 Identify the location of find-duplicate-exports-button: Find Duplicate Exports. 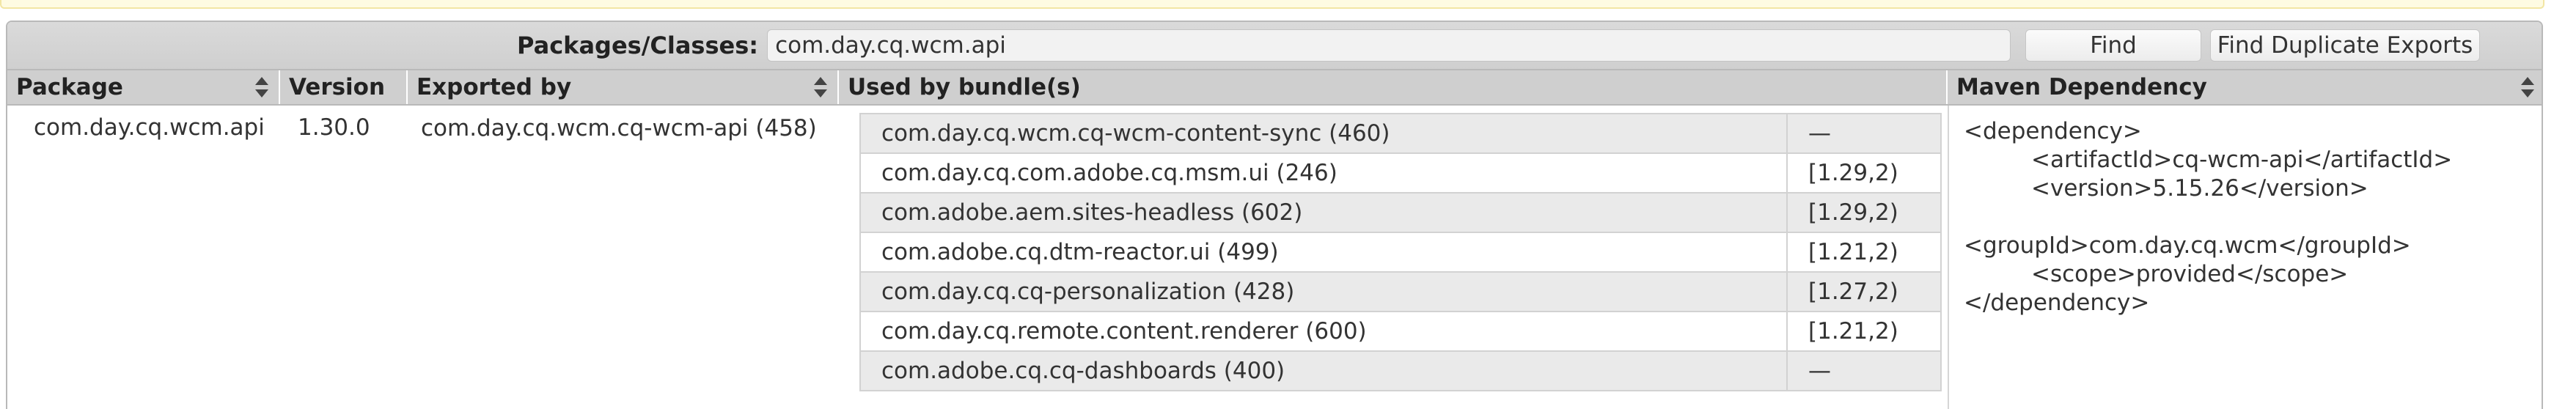
(2346, 45).